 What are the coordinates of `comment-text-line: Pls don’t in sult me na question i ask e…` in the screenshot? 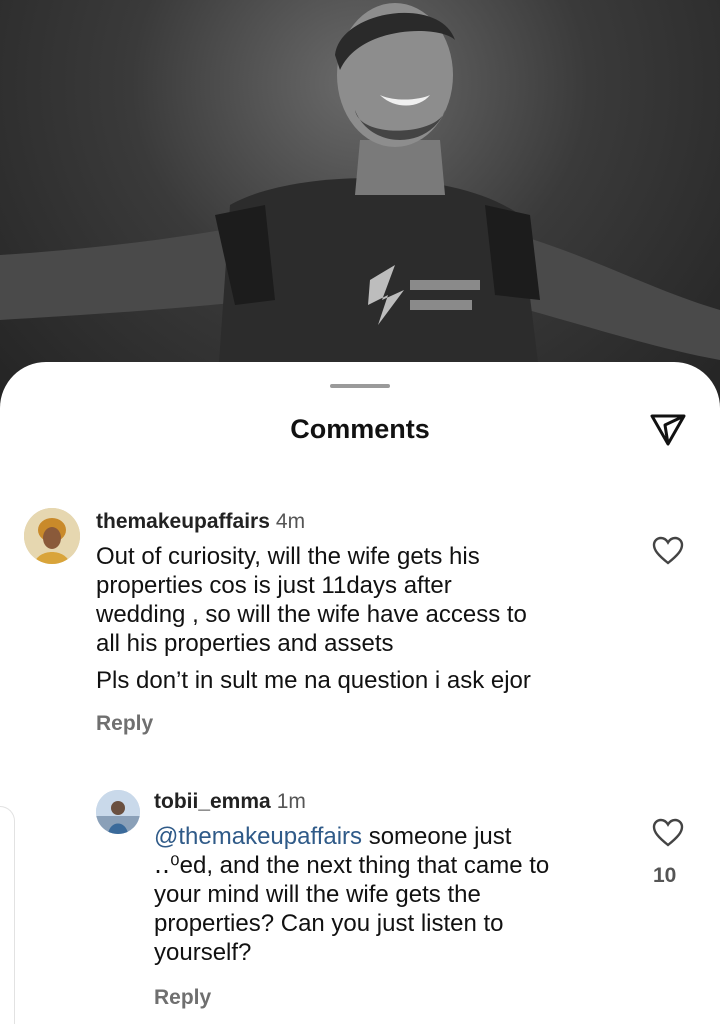 It's located at (313, 680).